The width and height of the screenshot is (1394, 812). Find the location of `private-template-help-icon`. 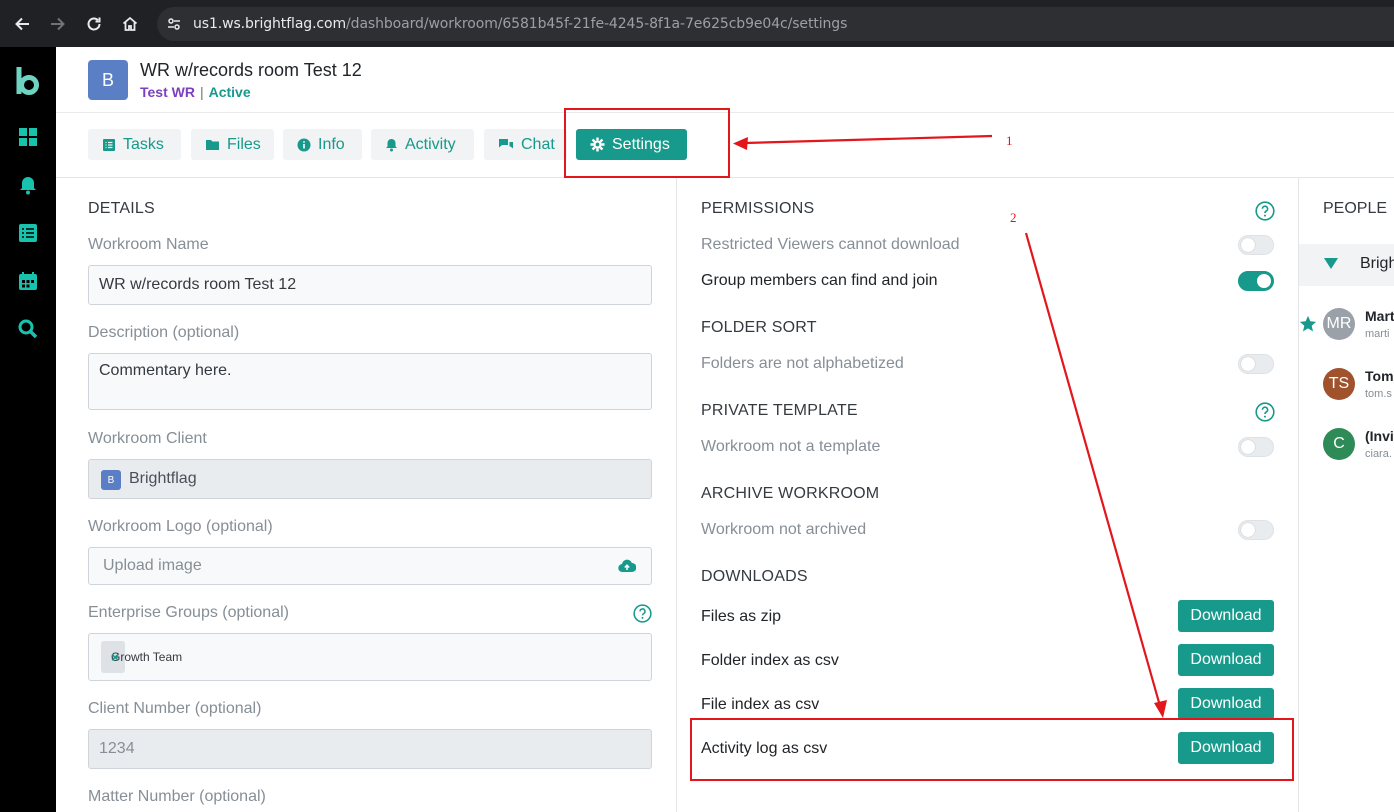

private-template-help-icon is located at coordinates (1265, 412).